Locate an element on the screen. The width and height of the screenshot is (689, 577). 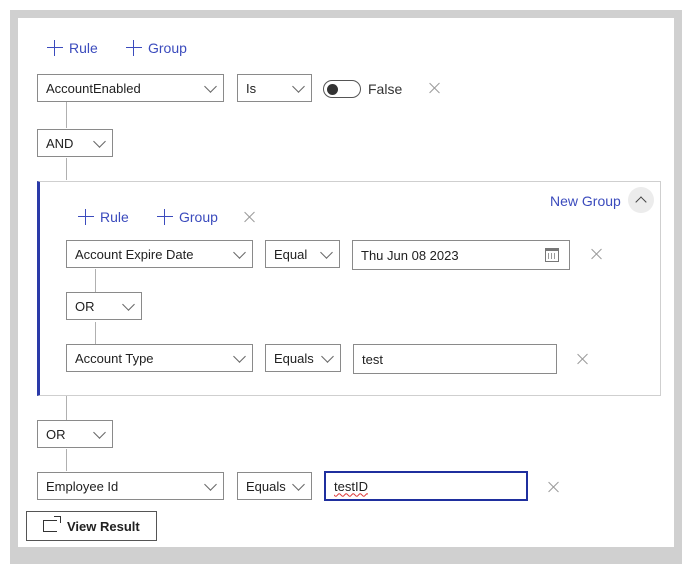
group-operator-select-value: Equal is located at coordinates (291, 254).